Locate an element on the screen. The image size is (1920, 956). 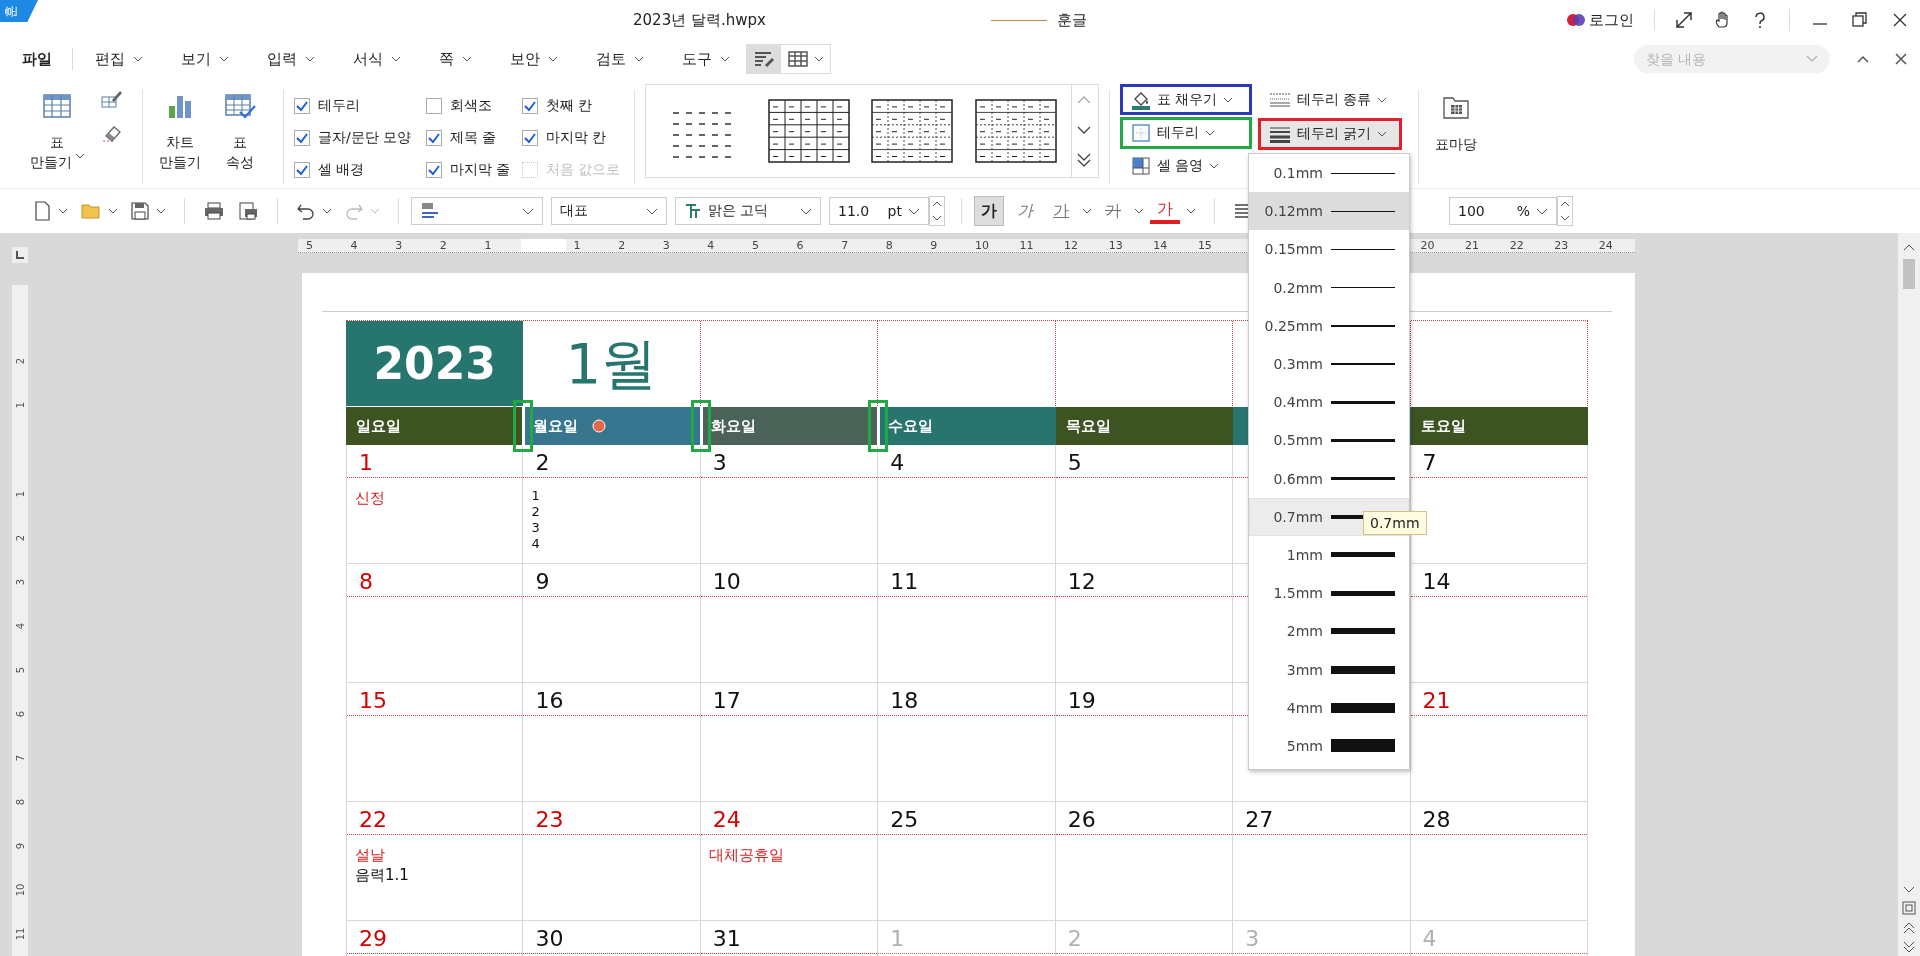
table-properties-button: 표 속성 is located at coordinates (240, 134).